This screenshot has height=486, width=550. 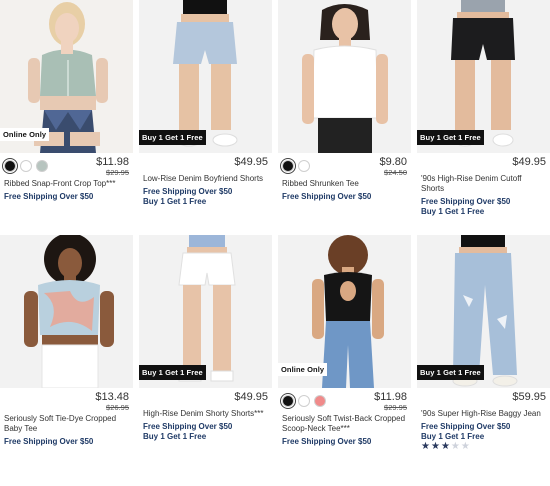 What do you see at coordinates (112, 397) in the screenshot?
I see `sale-price: $13.48` at bounding box center [112, 397].